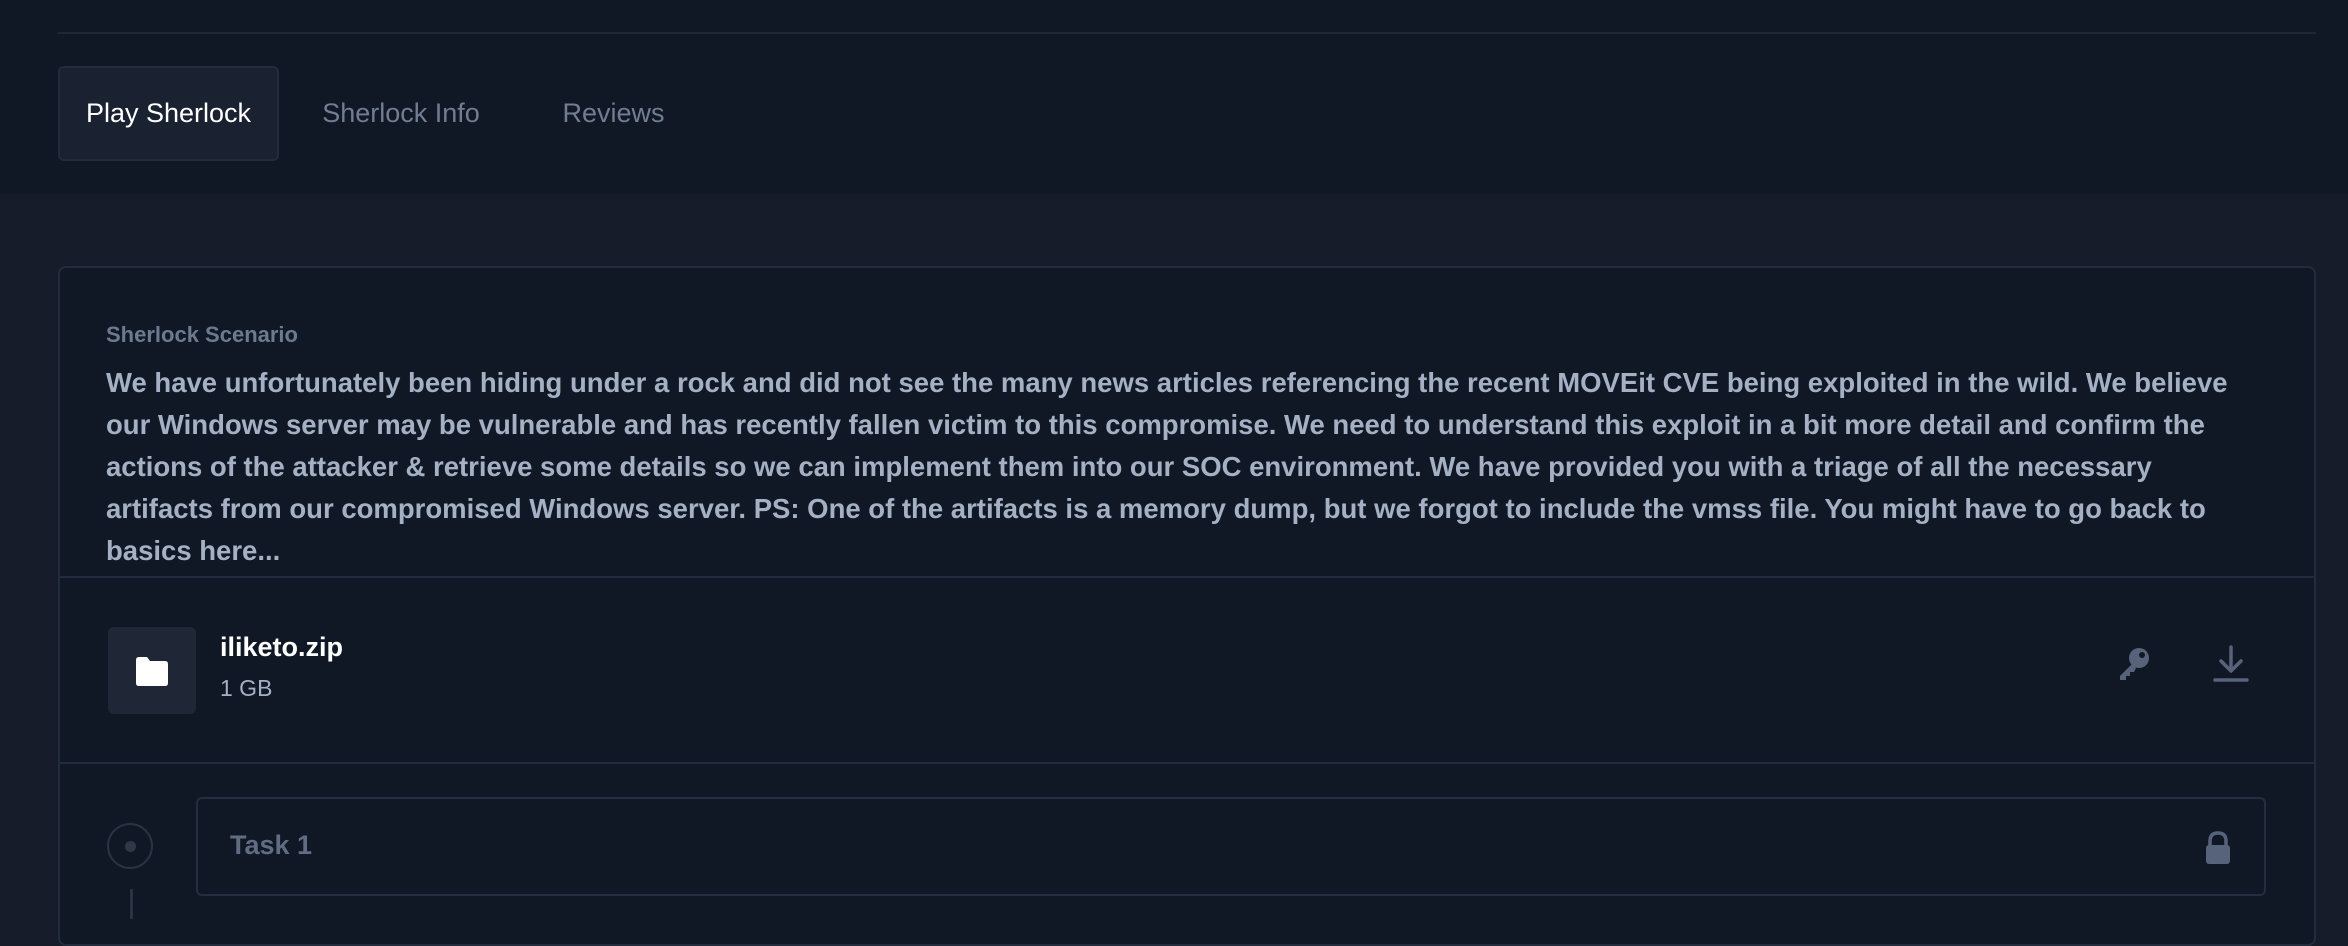  Describe the element at coordinates (2231, 664) in the screenshot. I see `download-icon` at that location.